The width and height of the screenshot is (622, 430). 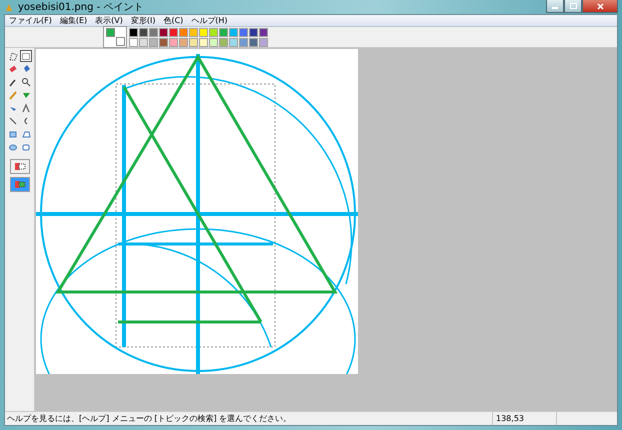 I want to click on magnifier-icon, so click(x=26, y=82).